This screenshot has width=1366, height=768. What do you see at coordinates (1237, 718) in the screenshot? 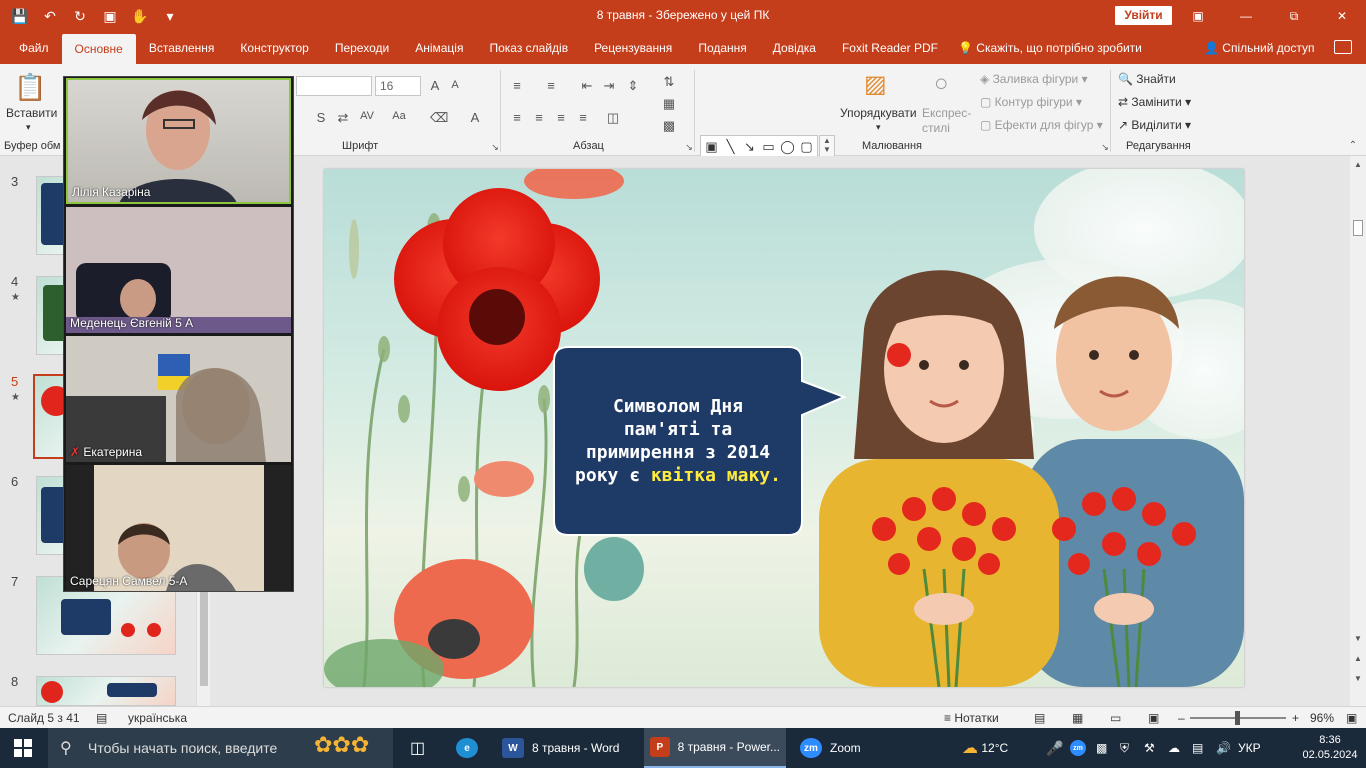
I see `zoom-slider-handle` at bounding box center [1237, 718].